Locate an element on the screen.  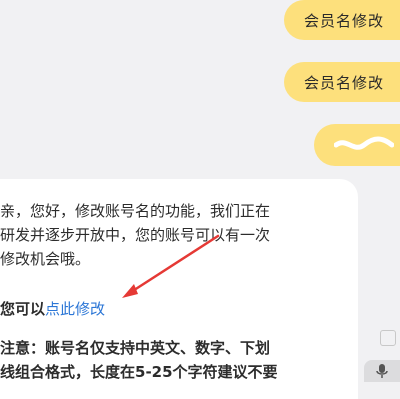
reply-line: 修改机会哦。 is located at coordinates (45, 259).